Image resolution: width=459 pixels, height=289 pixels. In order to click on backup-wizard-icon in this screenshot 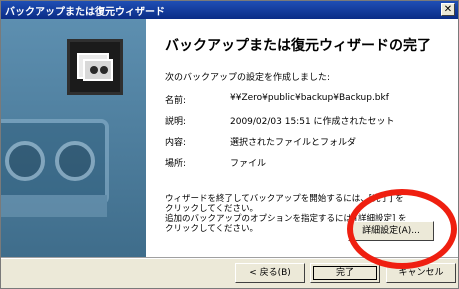, I will do `click(95, 67)`.